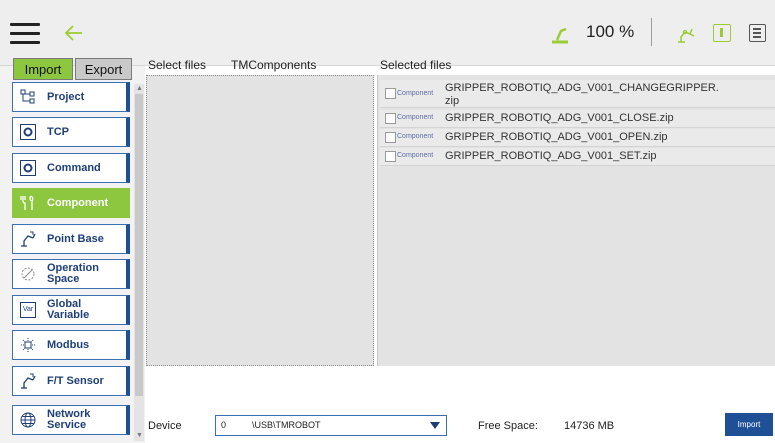 This screenshot has width=775, height=443. What do you see at coordinates (28, 420) in the screenshot?
I see `globe-icon` at bounding box center [28, 420].